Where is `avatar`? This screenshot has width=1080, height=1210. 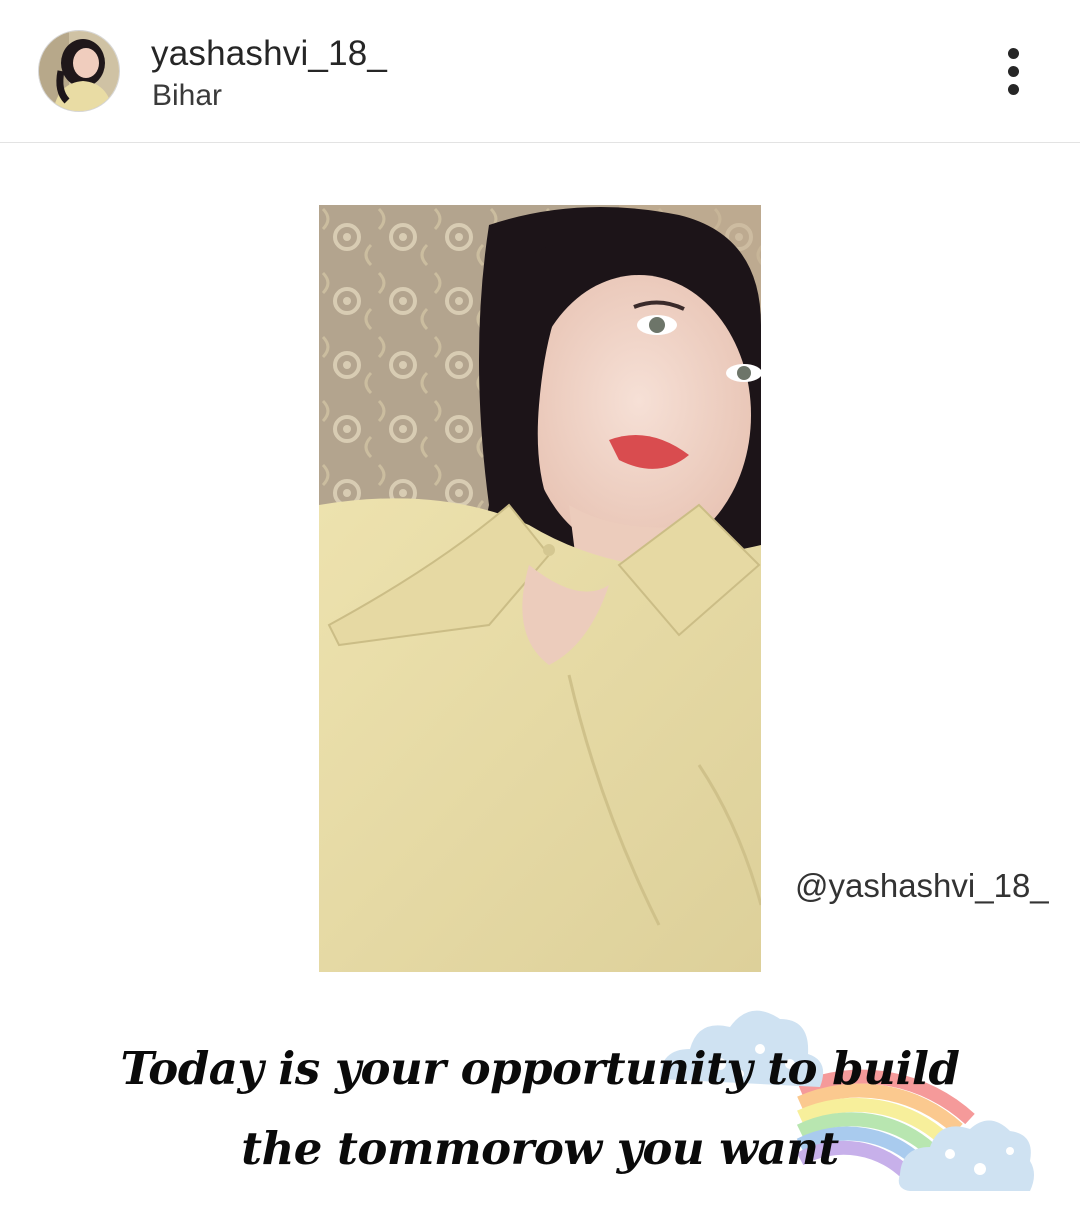
avatar is located at coordinates (79, 71).